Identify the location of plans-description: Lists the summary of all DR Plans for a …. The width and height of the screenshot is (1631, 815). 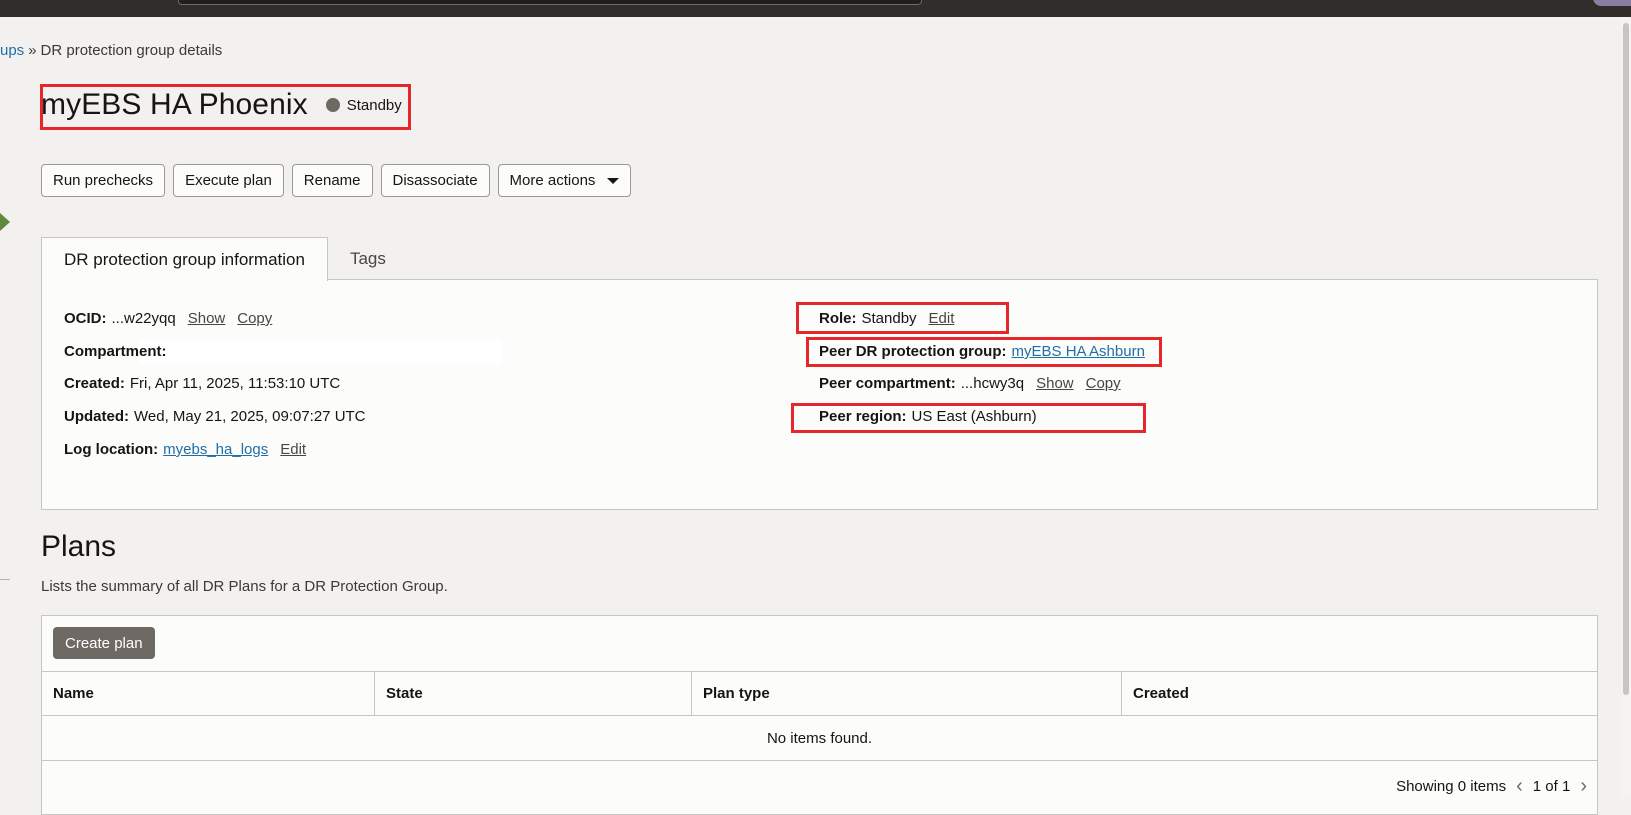
(244, 586).